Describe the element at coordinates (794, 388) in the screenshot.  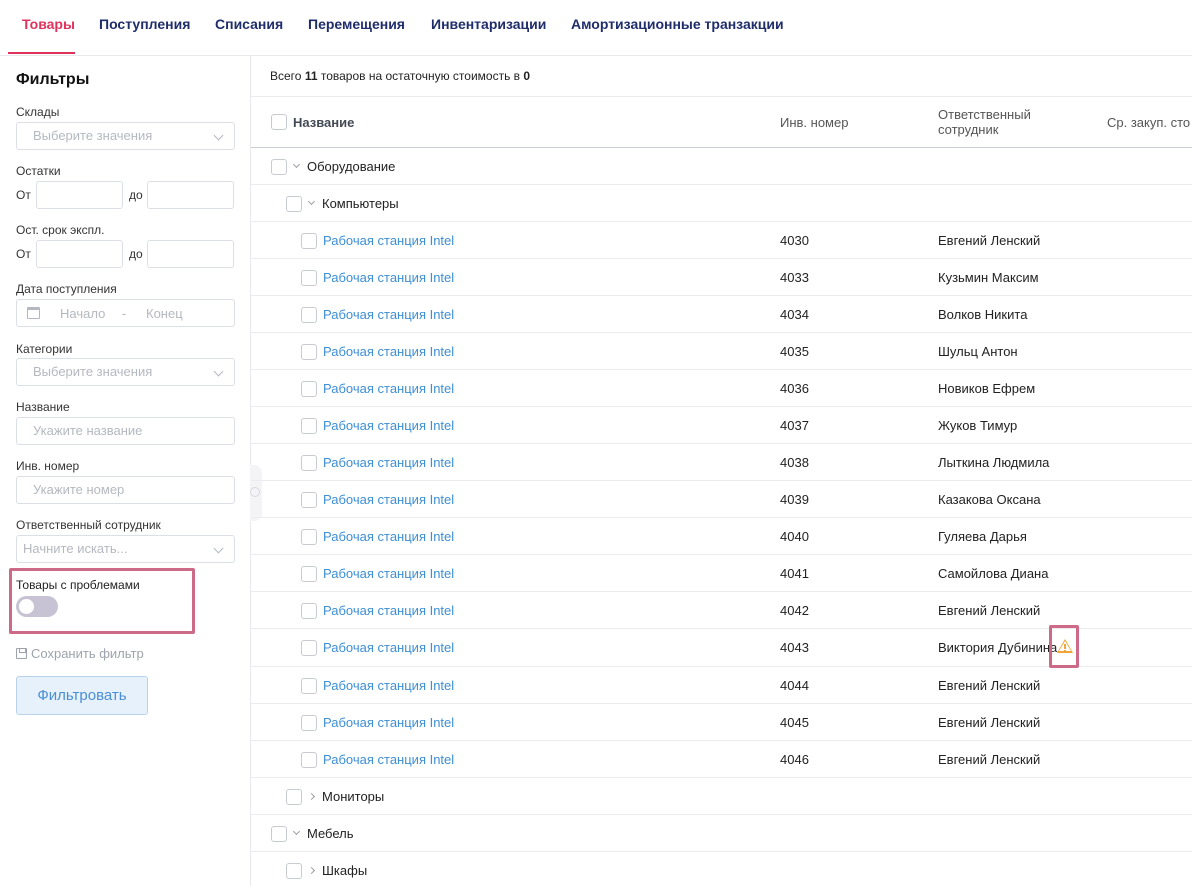
I see `item-inv-number: 4036` at that location.